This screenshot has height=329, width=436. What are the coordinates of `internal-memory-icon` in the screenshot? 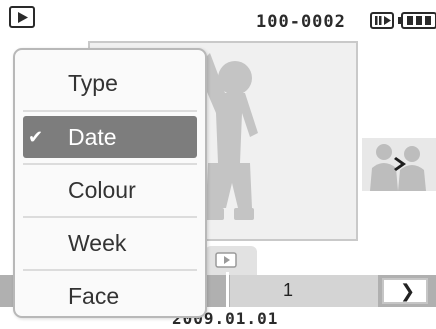 It's located at (382, 20).